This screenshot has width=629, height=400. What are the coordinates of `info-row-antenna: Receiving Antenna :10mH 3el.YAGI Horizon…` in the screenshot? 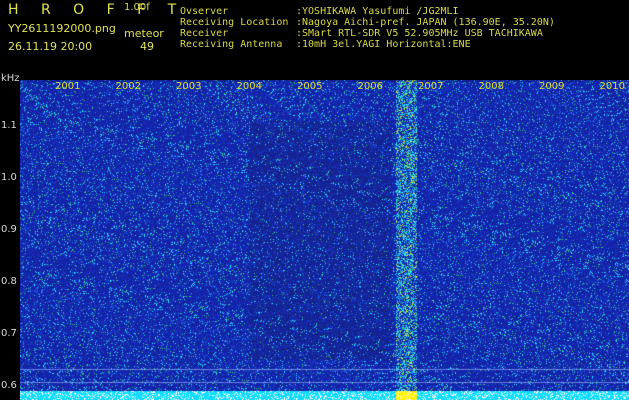 It's located at (367, 44).